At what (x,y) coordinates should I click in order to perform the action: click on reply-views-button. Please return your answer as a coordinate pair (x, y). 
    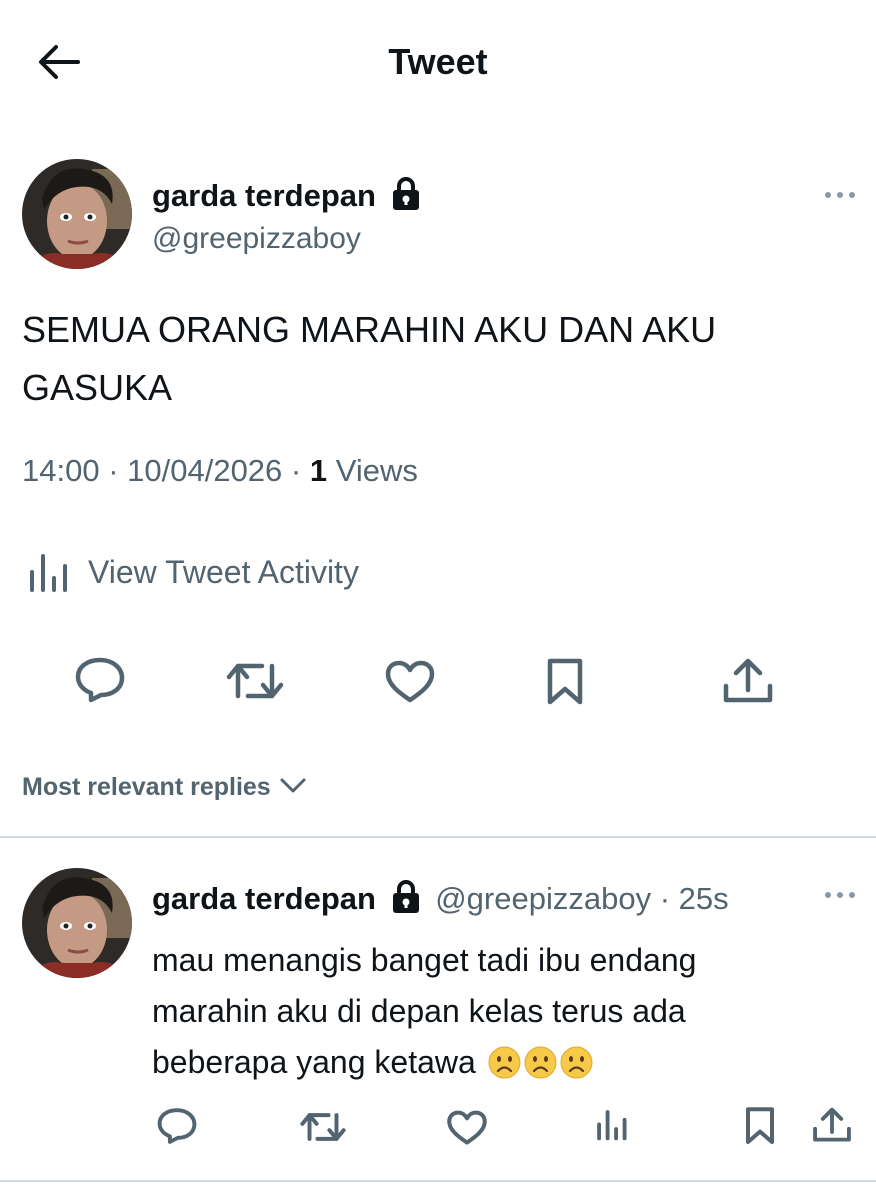
    Looking at the image, I should click on (613, 1126).